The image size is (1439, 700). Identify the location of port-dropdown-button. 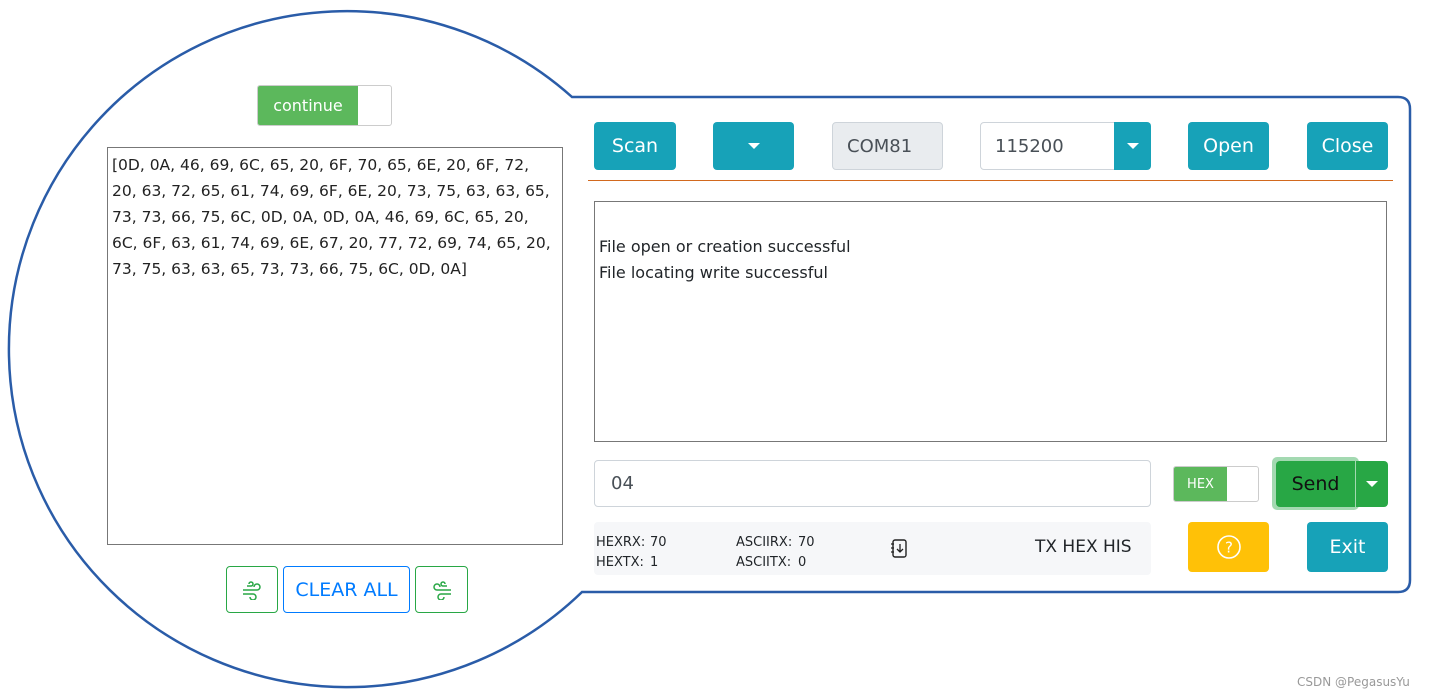
(753, 146).